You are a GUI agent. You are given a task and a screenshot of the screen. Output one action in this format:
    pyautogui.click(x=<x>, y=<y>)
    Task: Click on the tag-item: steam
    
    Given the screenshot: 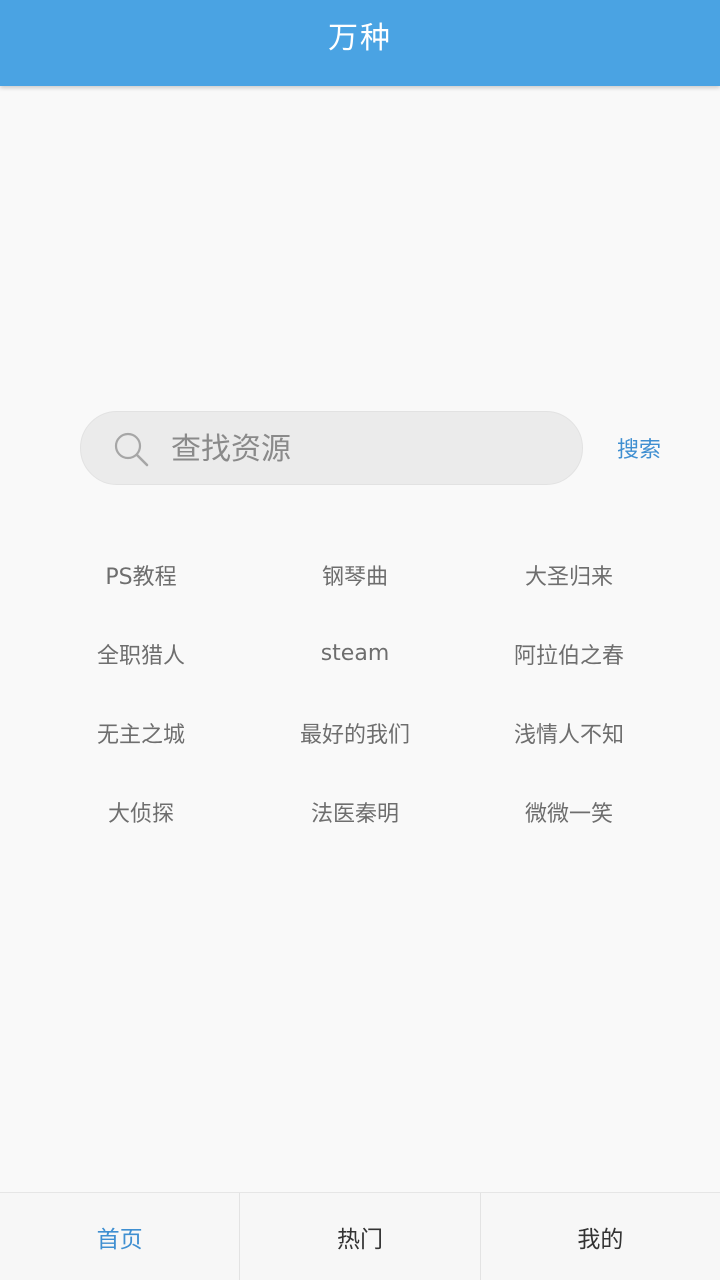 What is the action you would take?
    pyautogui.click(x=355, y=653)
    